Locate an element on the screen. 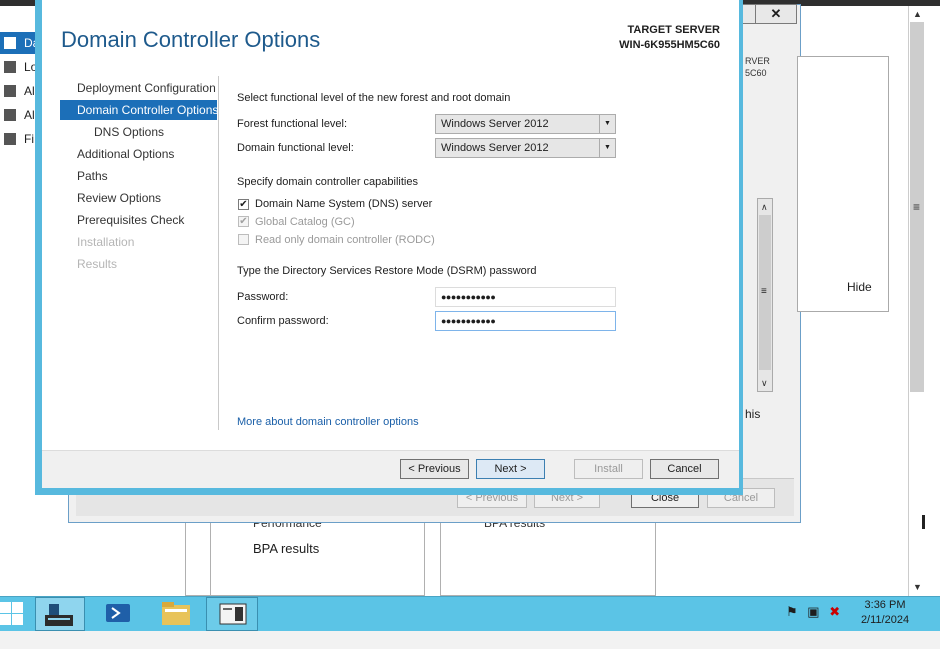 The height and width of the screenshot is (649, 940). previous-button: < Previous is located at coordinates (434, 469).